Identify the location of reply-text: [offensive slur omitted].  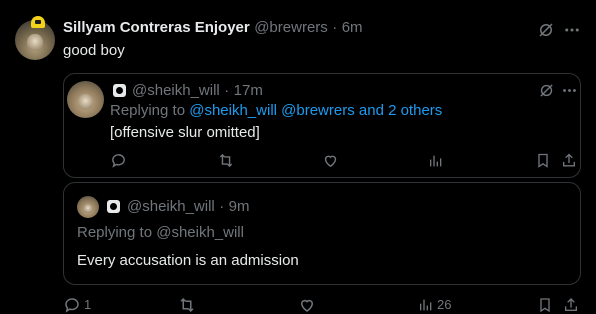
(185, 132).